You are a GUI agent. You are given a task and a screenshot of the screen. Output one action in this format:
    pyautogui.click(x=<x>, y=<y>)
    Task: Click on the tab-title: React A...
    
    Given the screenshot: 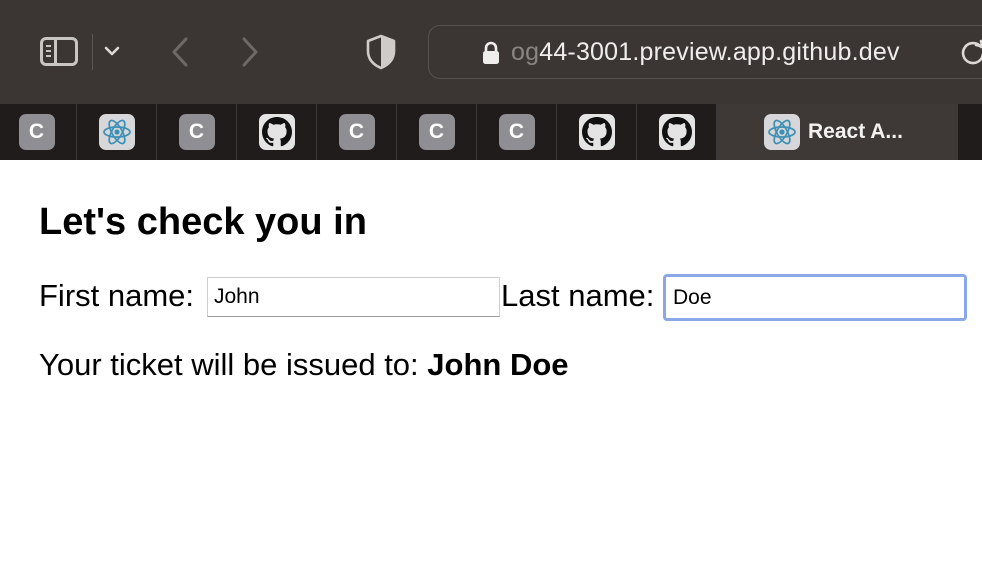 What is the action you would take?
    pyautogui.click(x=855, y=131)
    